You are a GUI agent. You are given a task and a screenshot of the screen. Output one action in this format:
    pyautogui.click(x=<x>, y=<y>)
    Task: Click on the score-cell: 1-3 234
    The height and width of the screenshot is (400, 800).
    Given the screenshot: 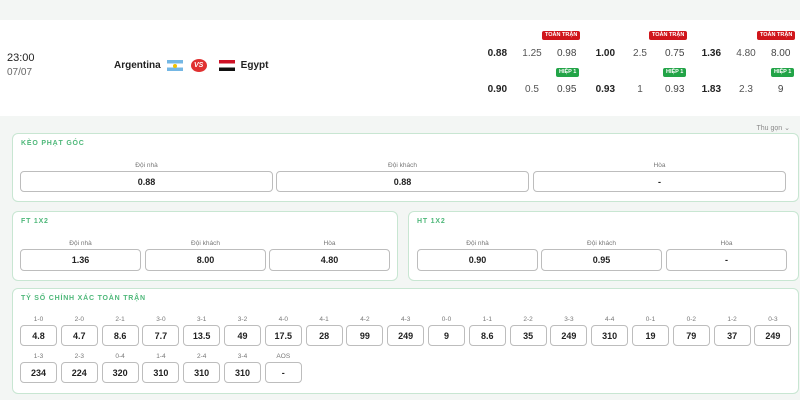 What is the action you would take?
    pyautogui.click(x=38, y=367)
    